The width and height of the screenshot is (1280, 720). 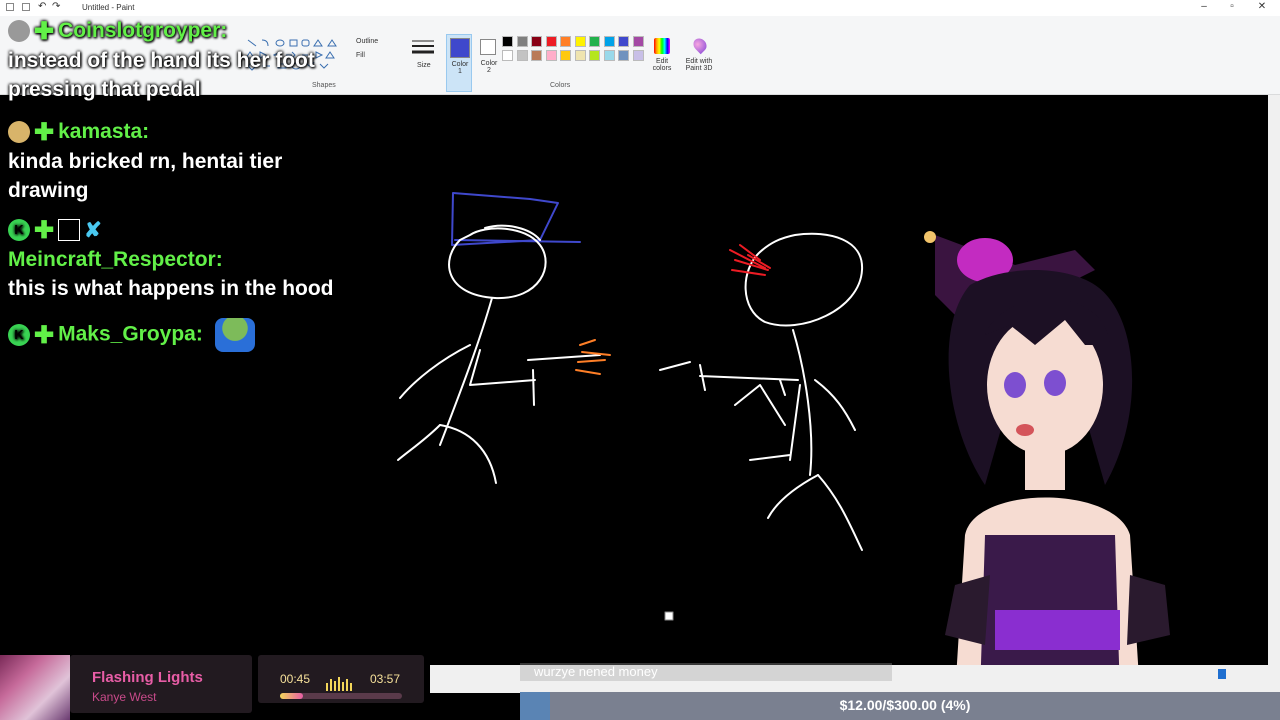 I want to click on paint3d-icon, so click(x=700, y=45).